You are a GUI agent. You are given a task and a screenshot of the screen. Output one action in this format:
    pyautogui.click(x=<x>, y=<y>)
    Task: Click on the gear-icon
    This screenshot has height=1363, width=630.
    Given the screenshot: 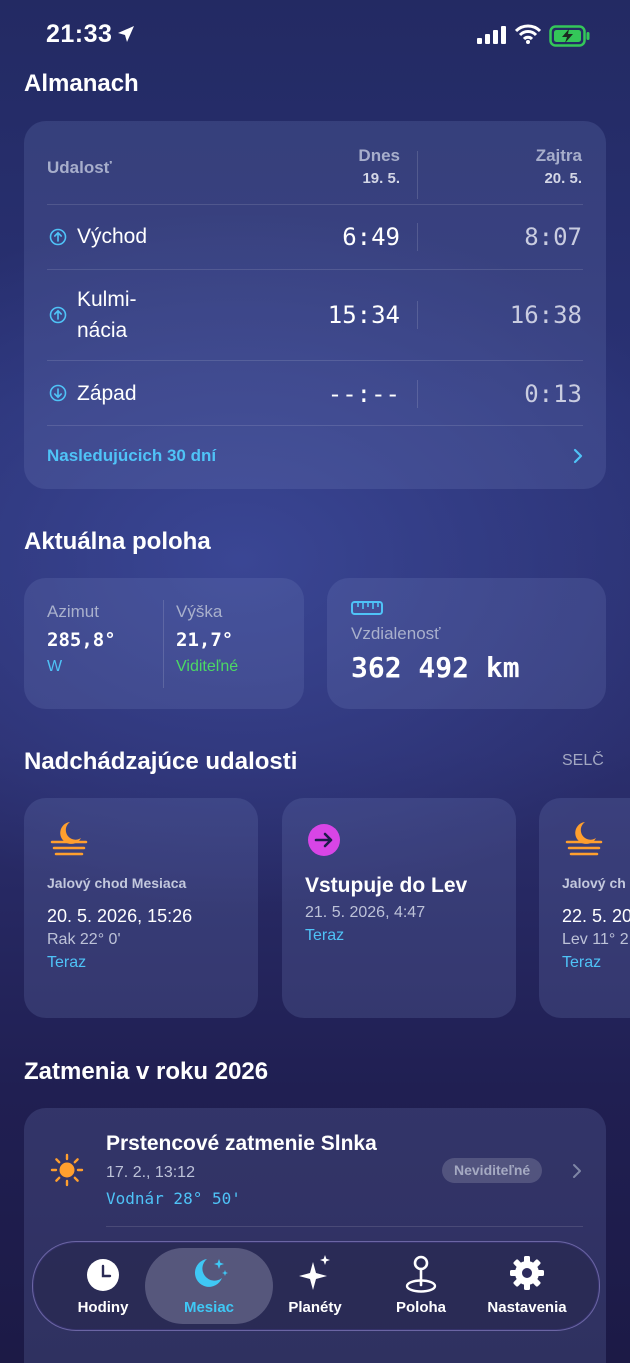 What is the action you would take?
    pyautogui.click(x=527, y=1273)
    